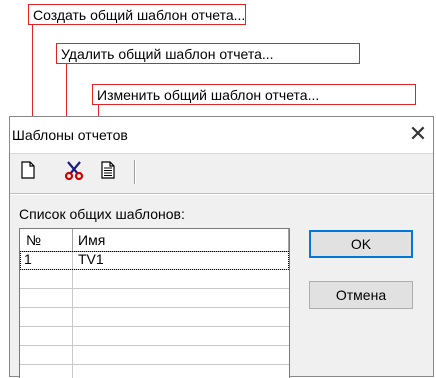  Describe the element at coordinates (154, 260) in the screenshot. I see `table-row: 1 TV1` at that location.